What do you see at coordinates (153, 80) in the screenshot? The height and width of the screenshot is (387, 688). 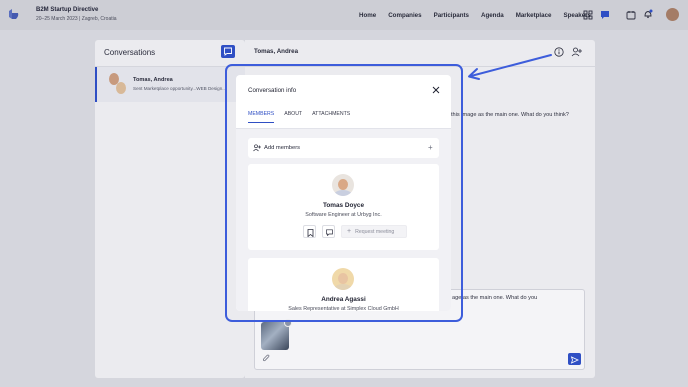 I see `conversation-name: Tomas, Andrea` at bounding box center [153, 80].